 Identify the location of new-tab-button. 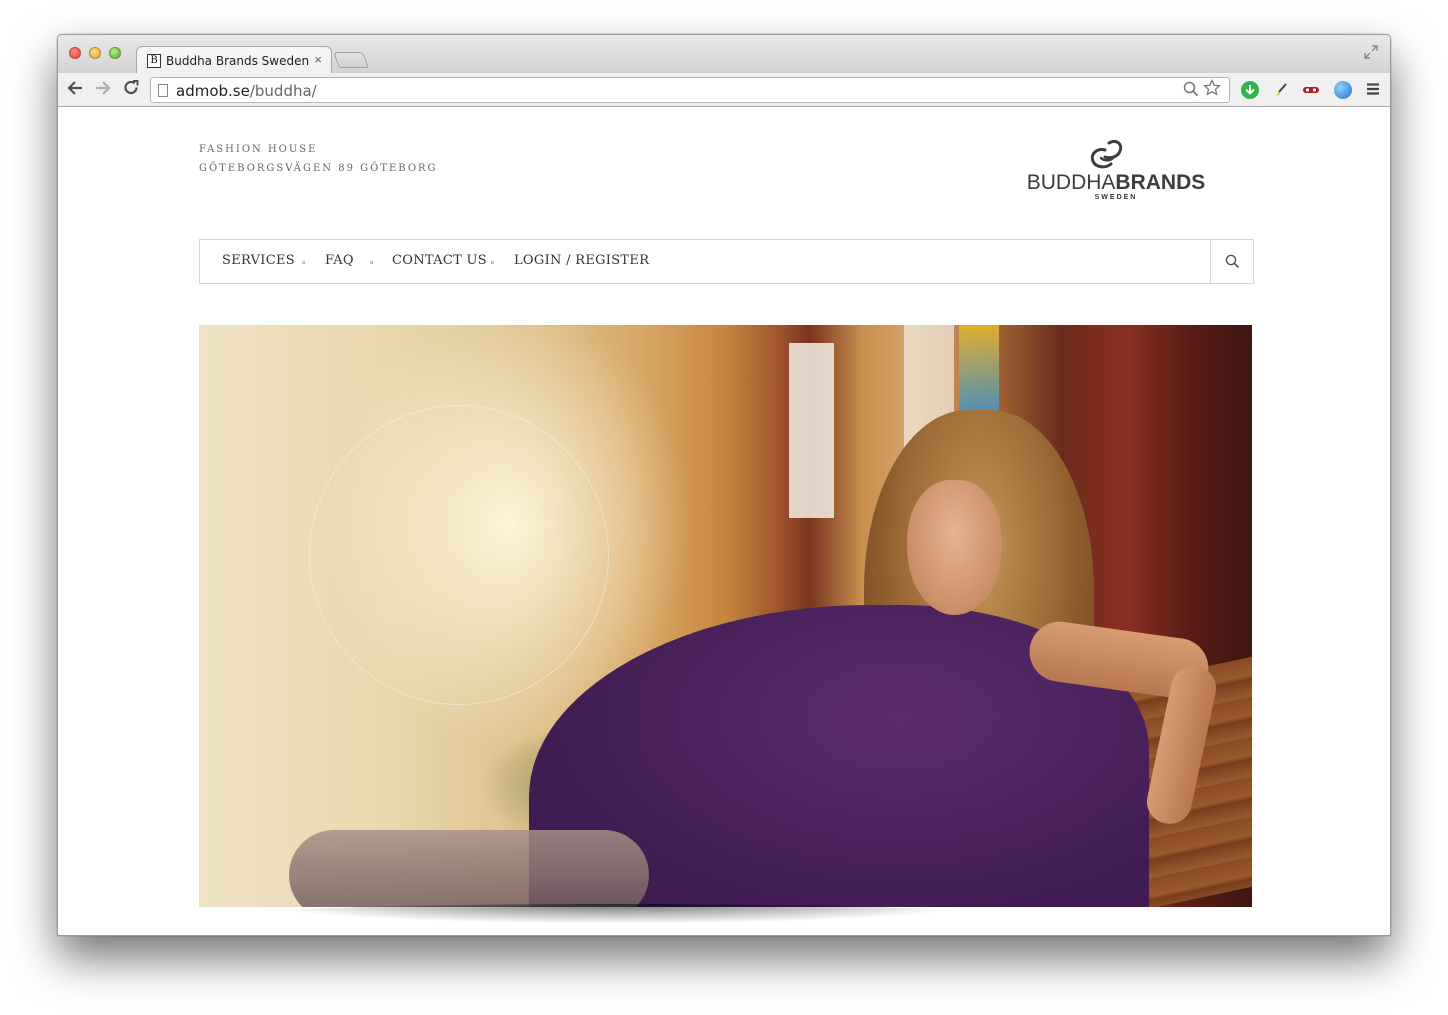
(351, 60).